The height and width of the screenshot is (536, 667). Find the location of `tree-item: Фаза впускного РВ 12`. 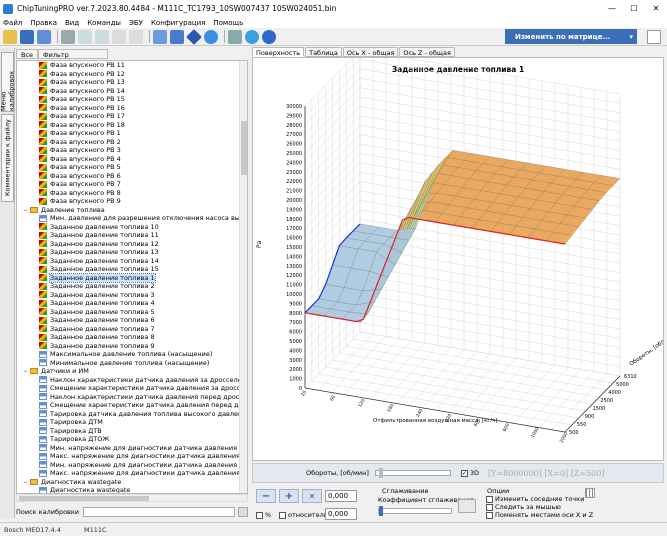

tree-item: Фаза впускного РВ 12 is located at coordinates (132, 74).